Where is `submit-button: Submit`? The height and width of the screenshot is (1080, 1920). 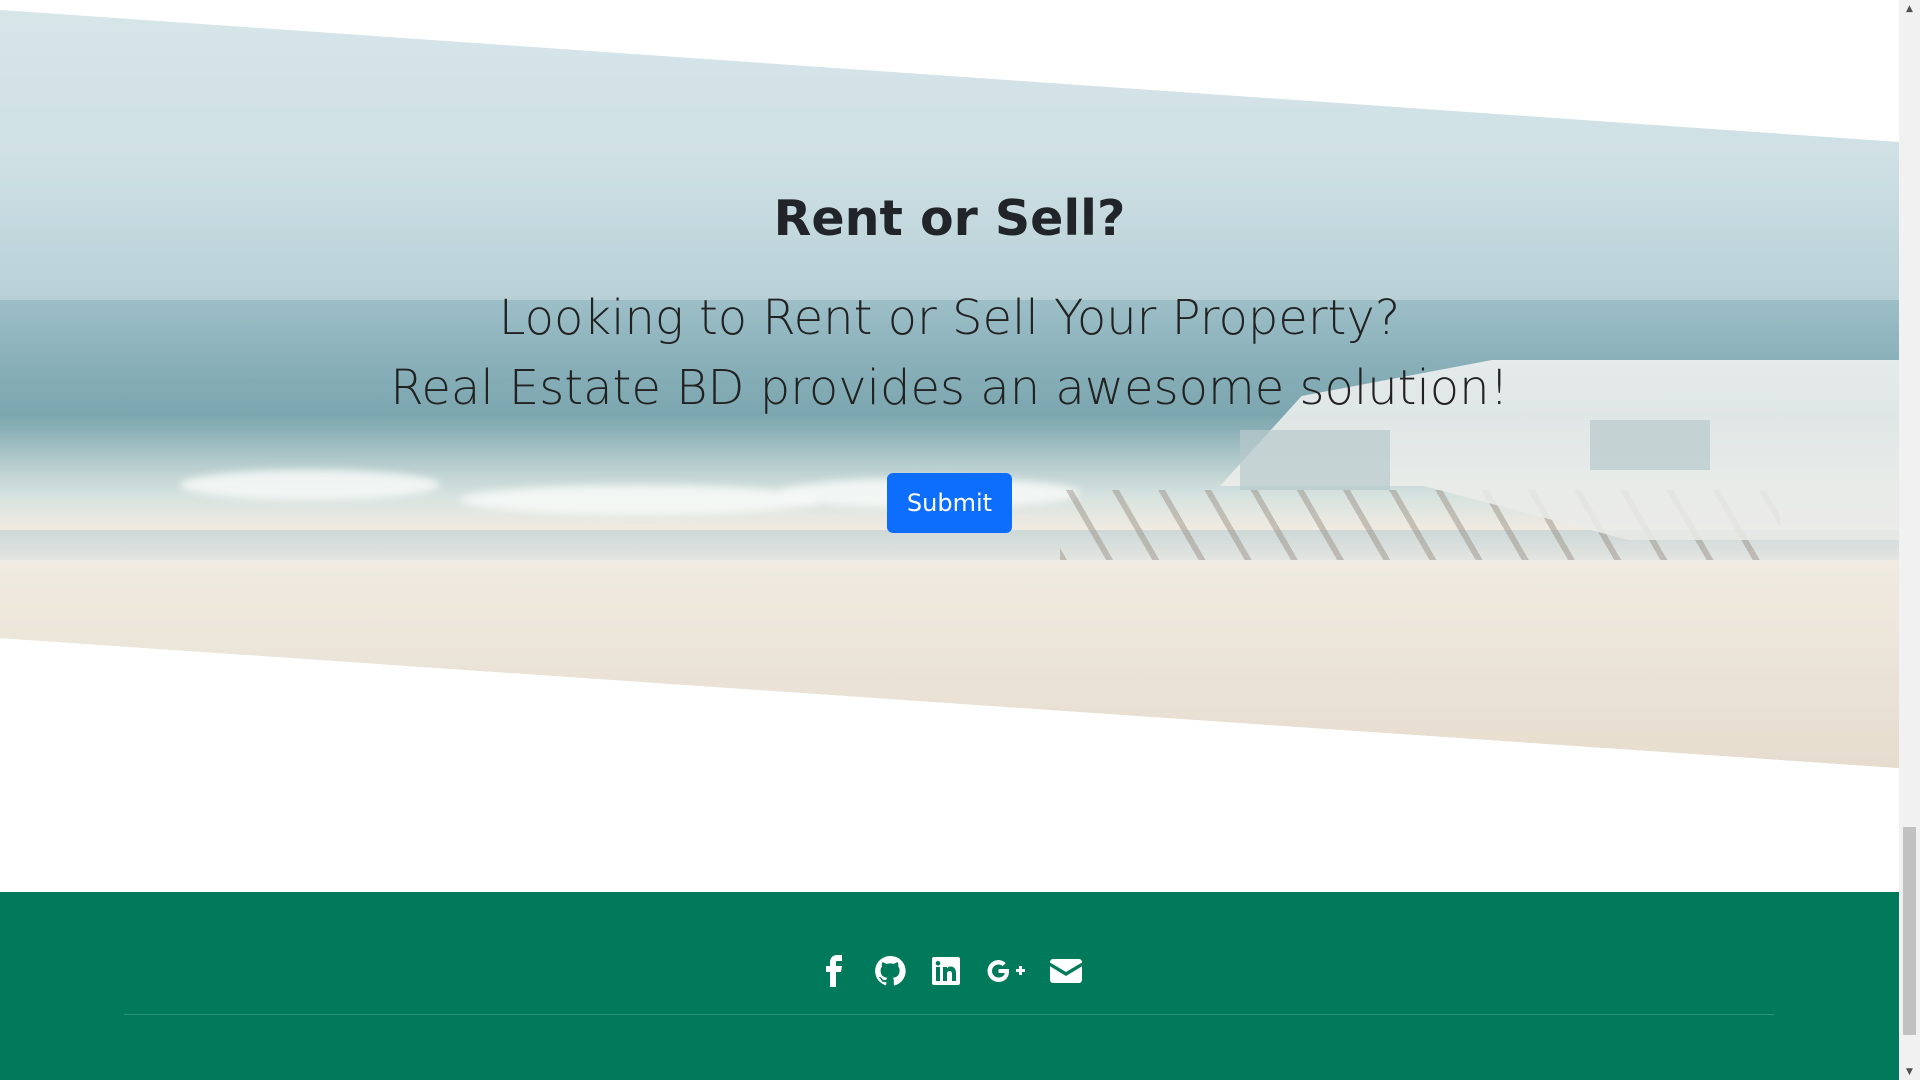 submit-button: Submit is located at coordinates (949, 502).